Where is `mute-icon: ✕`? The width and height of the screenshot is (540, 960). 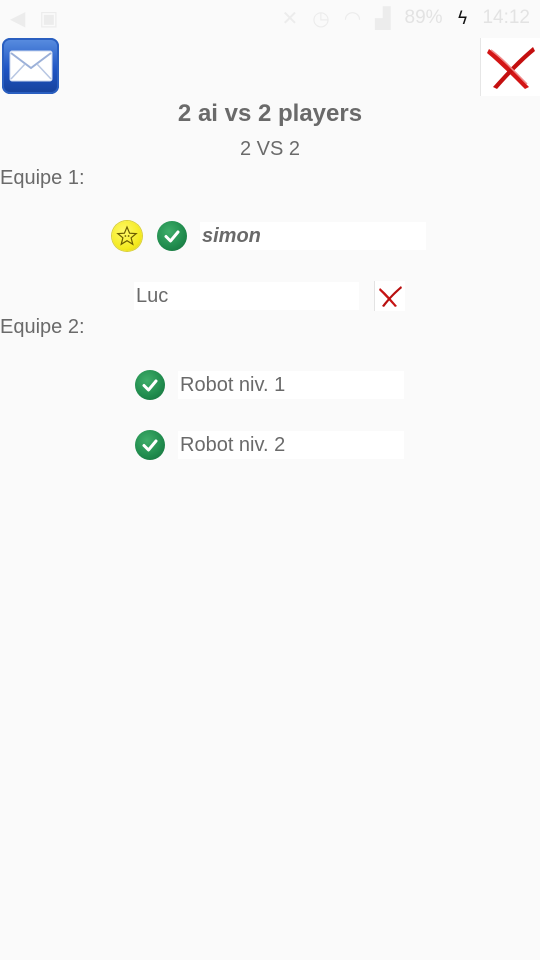 mute-icon: ✕ is located at coordinates (290, 18).